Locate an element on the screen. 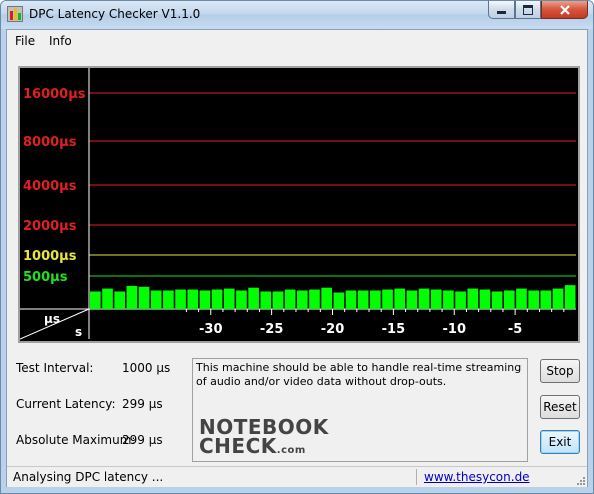  resize-grip-icon is located at coordinates (581, 481).